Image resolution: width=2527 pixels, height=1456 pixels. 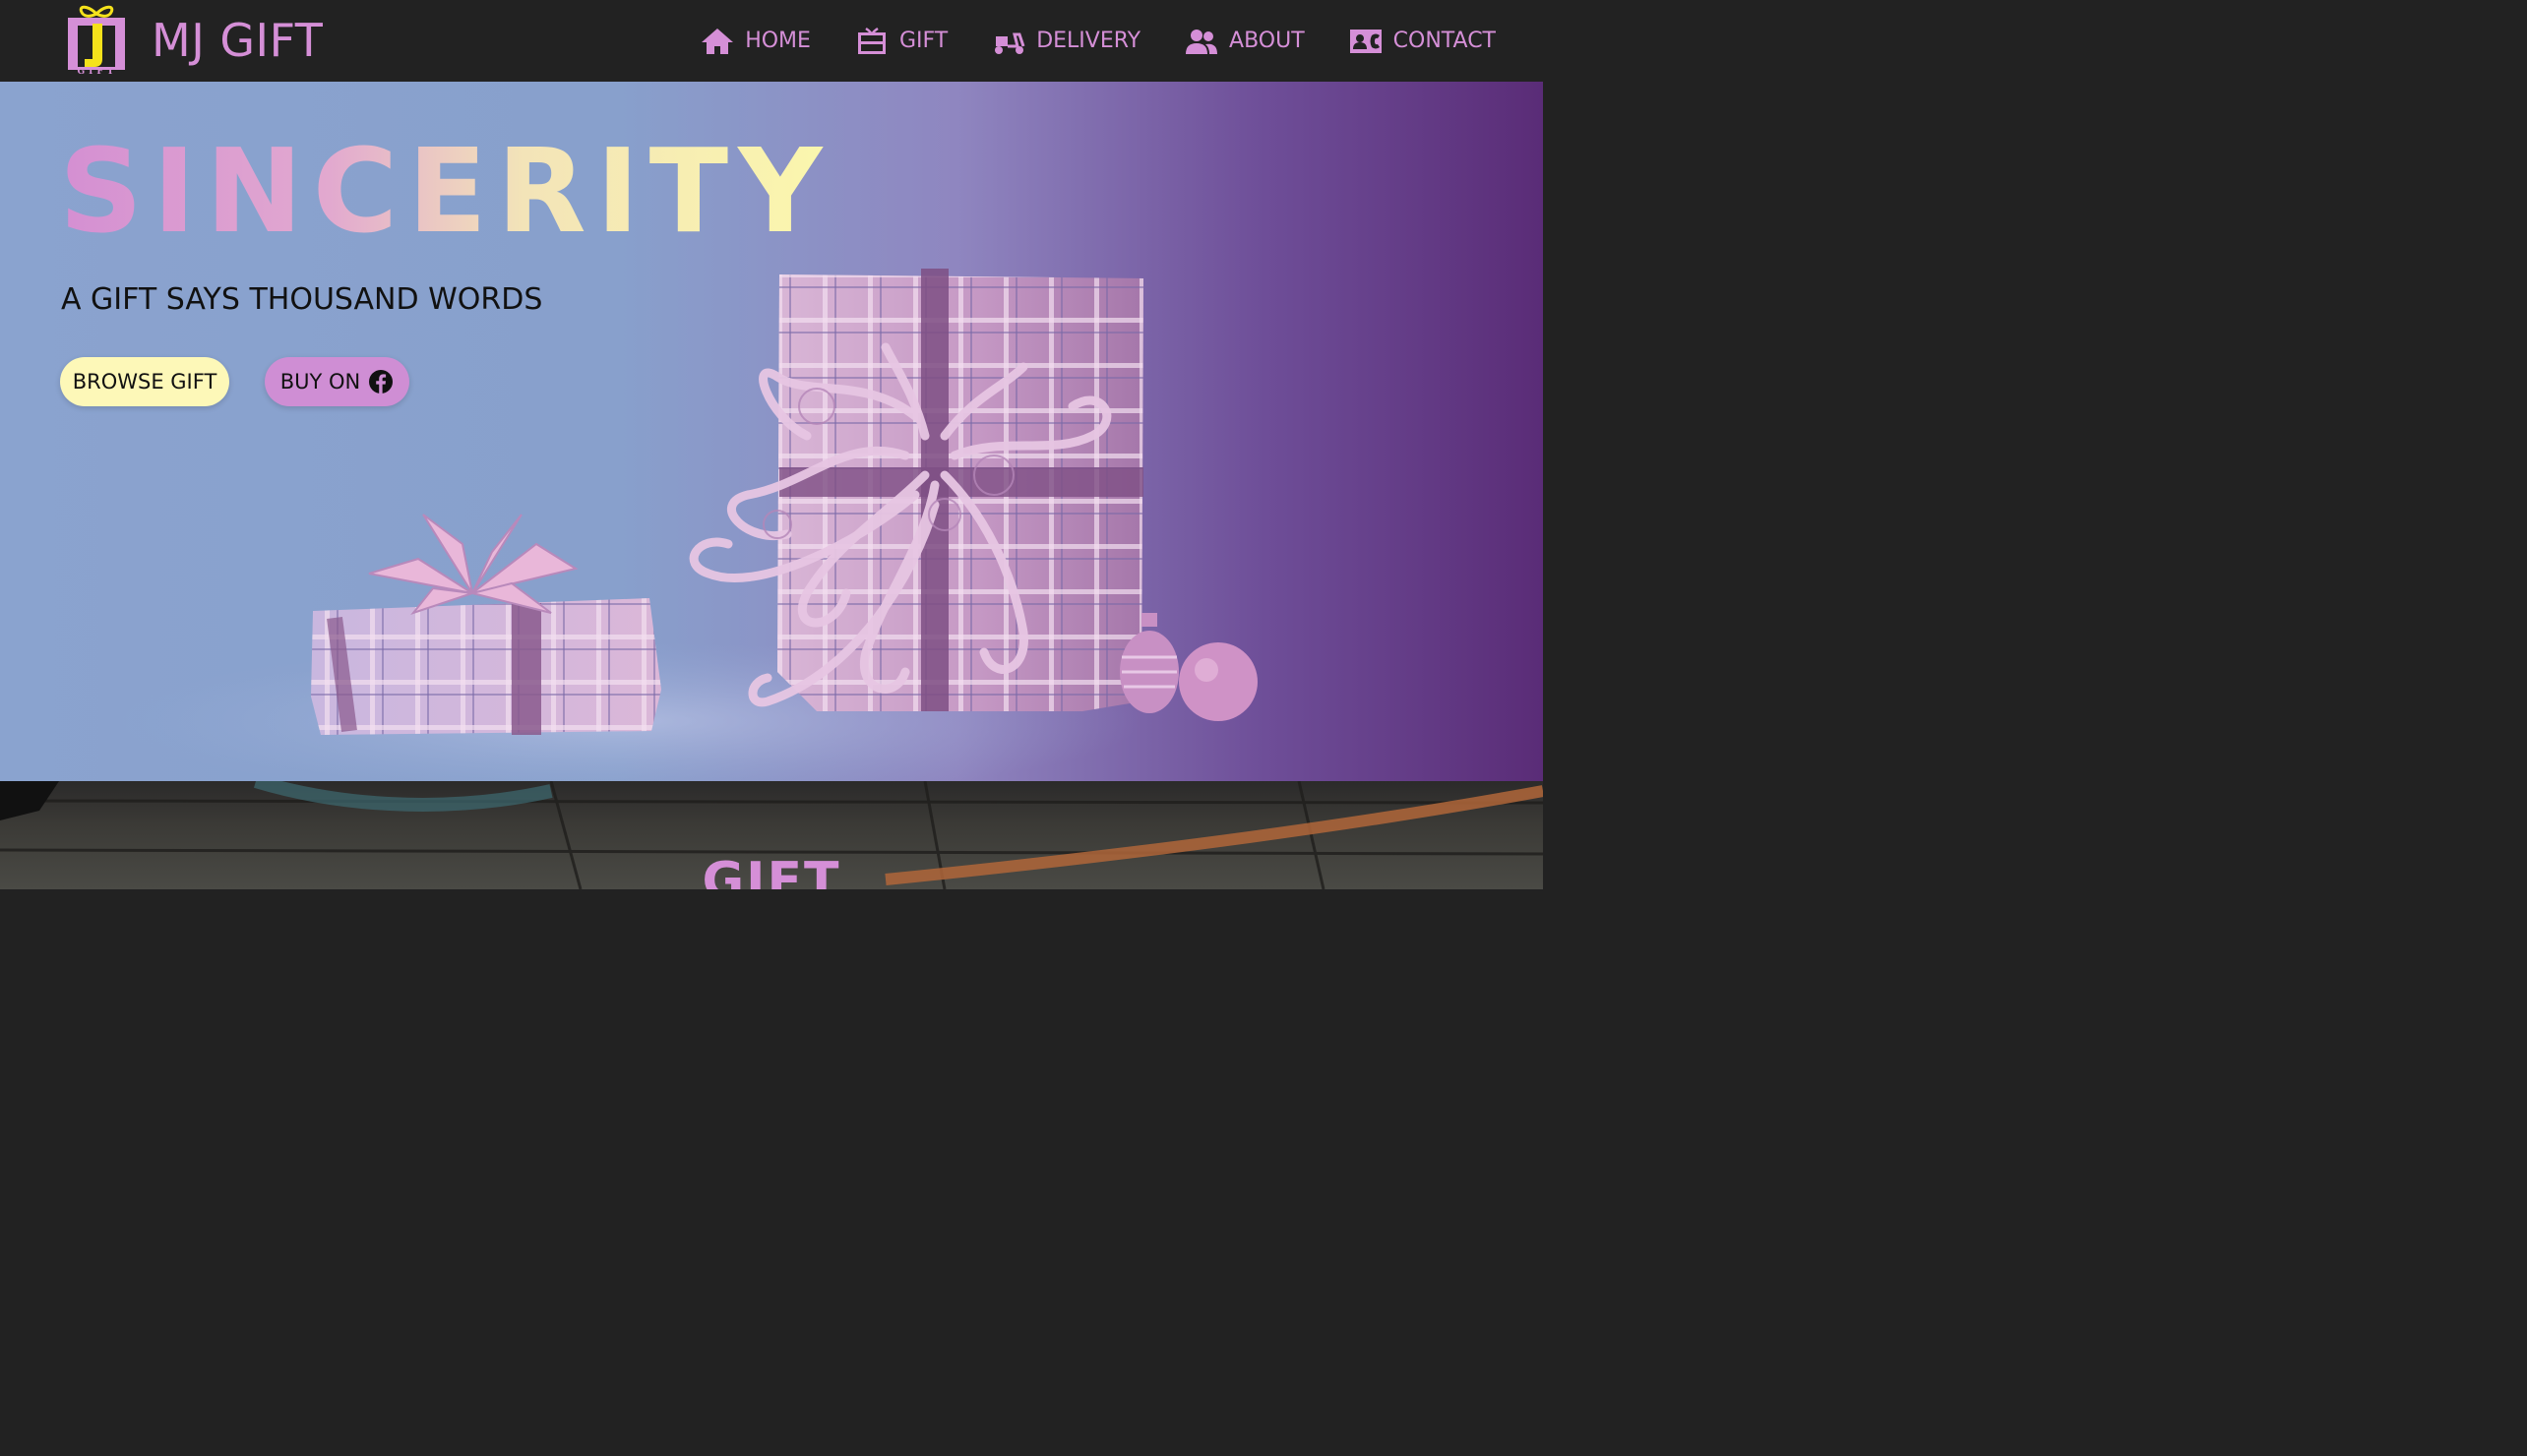 What do you see at coordinates (923, 41) in the screenshot?
I see `nav-gift-label: GIFT` at bounding box center [923, 41].